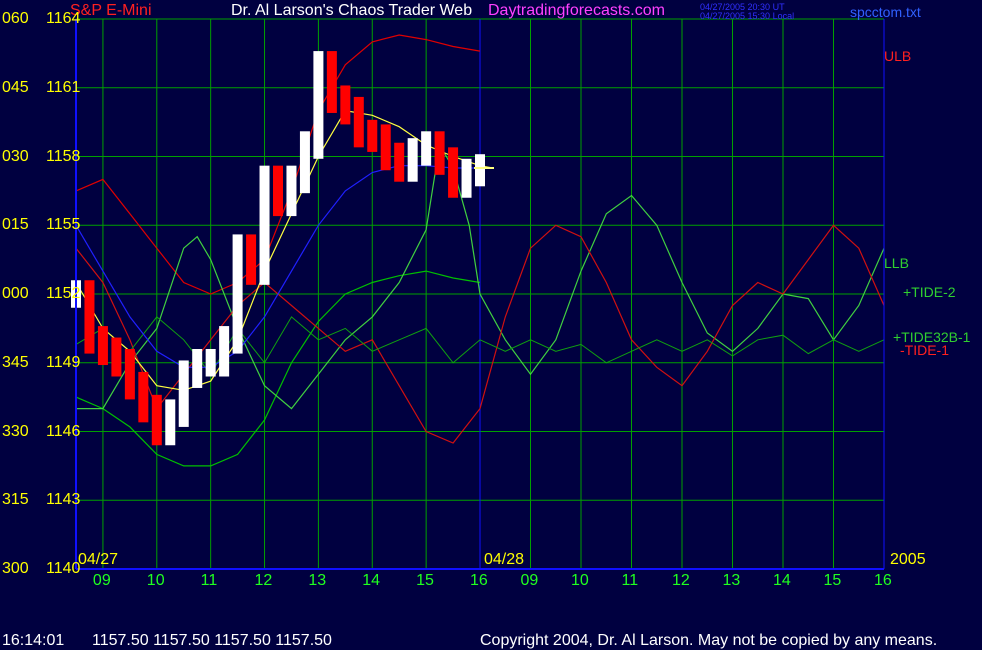 Image resolution: width=982 pixels, height=650 pixels. I want to click on y-left-tick-label: 315, so click(15, 500).